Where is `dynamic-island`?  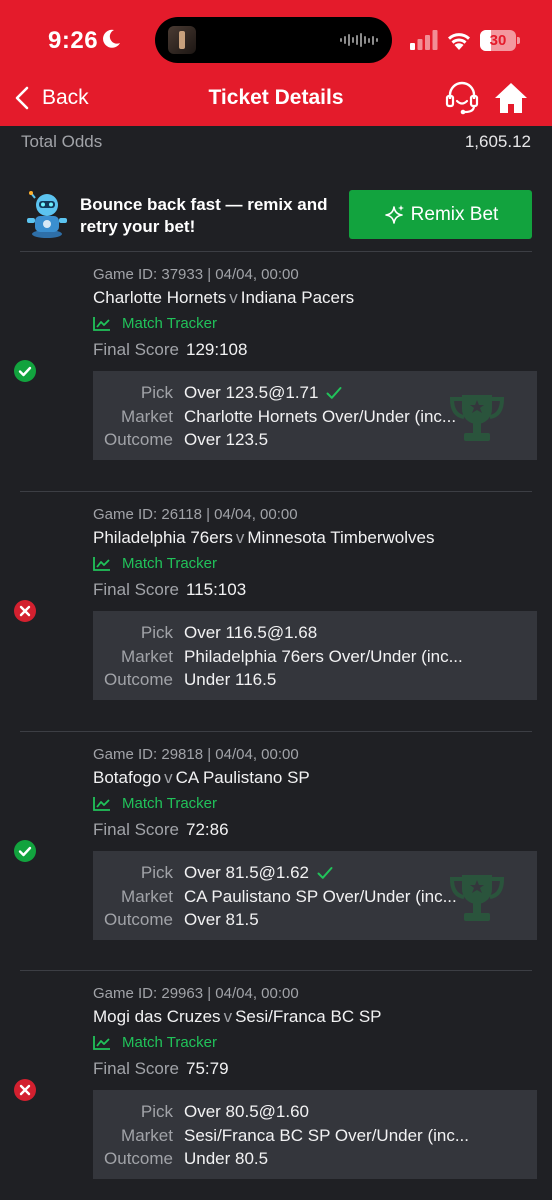 dynamic-island is located at coordinates (273, 40).